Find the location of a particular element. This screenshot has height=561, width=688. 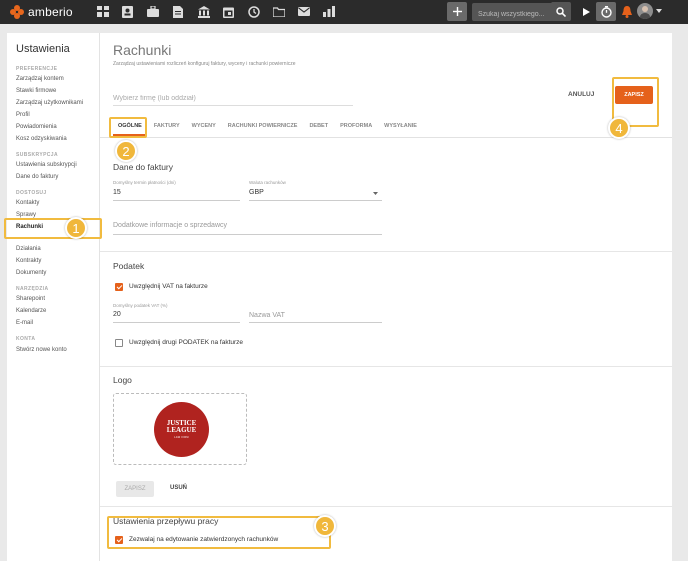

sidebar-item-calendars: Kalendarze is located at coordinates (31, 311).